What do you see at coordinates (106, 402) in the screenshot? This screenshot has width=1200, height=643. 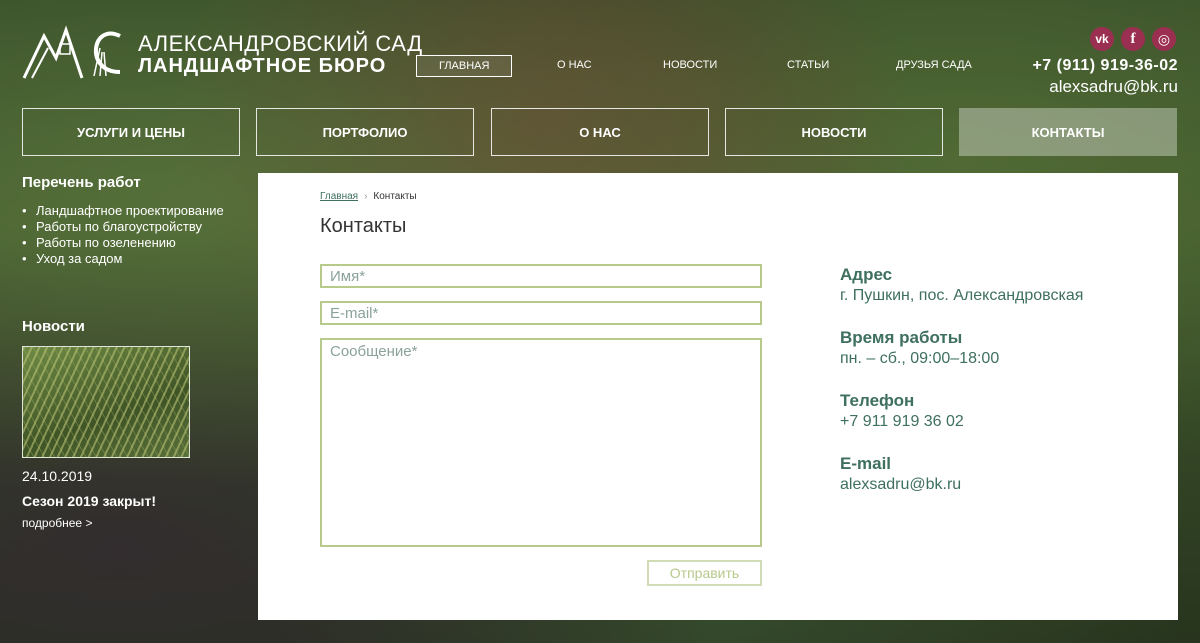 I see `news-thumbnail` at bounding box center [106, 402].